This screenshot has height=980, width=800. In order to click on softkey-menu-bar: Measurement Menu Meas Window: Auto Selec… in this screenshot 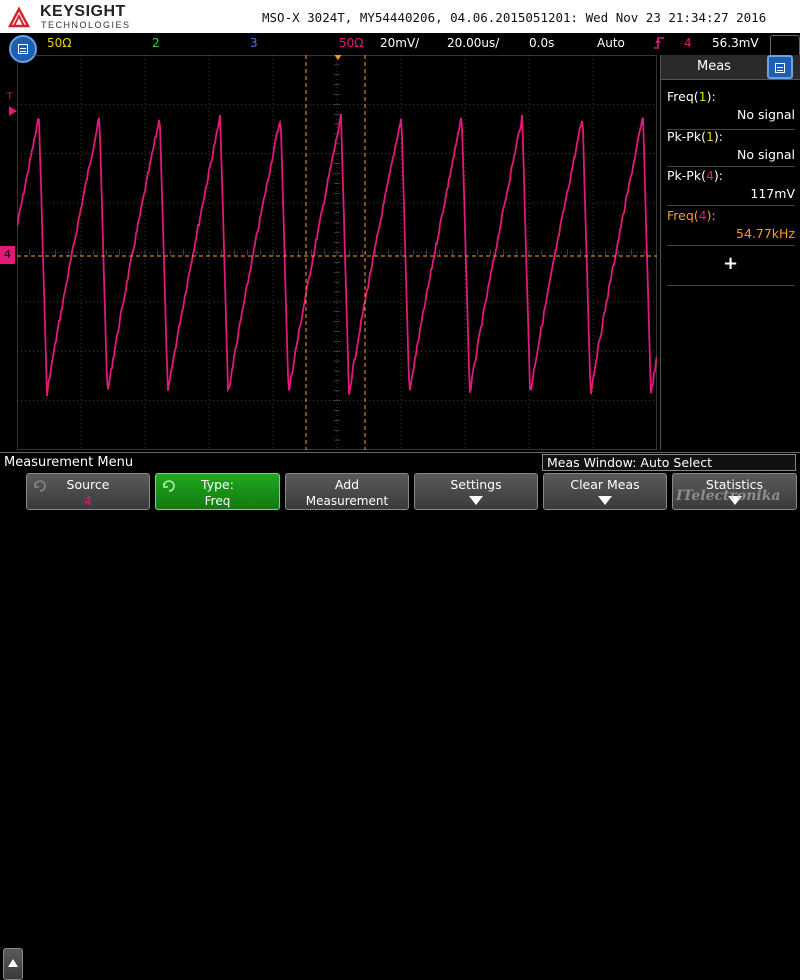, I will do `click(400, 462)`.